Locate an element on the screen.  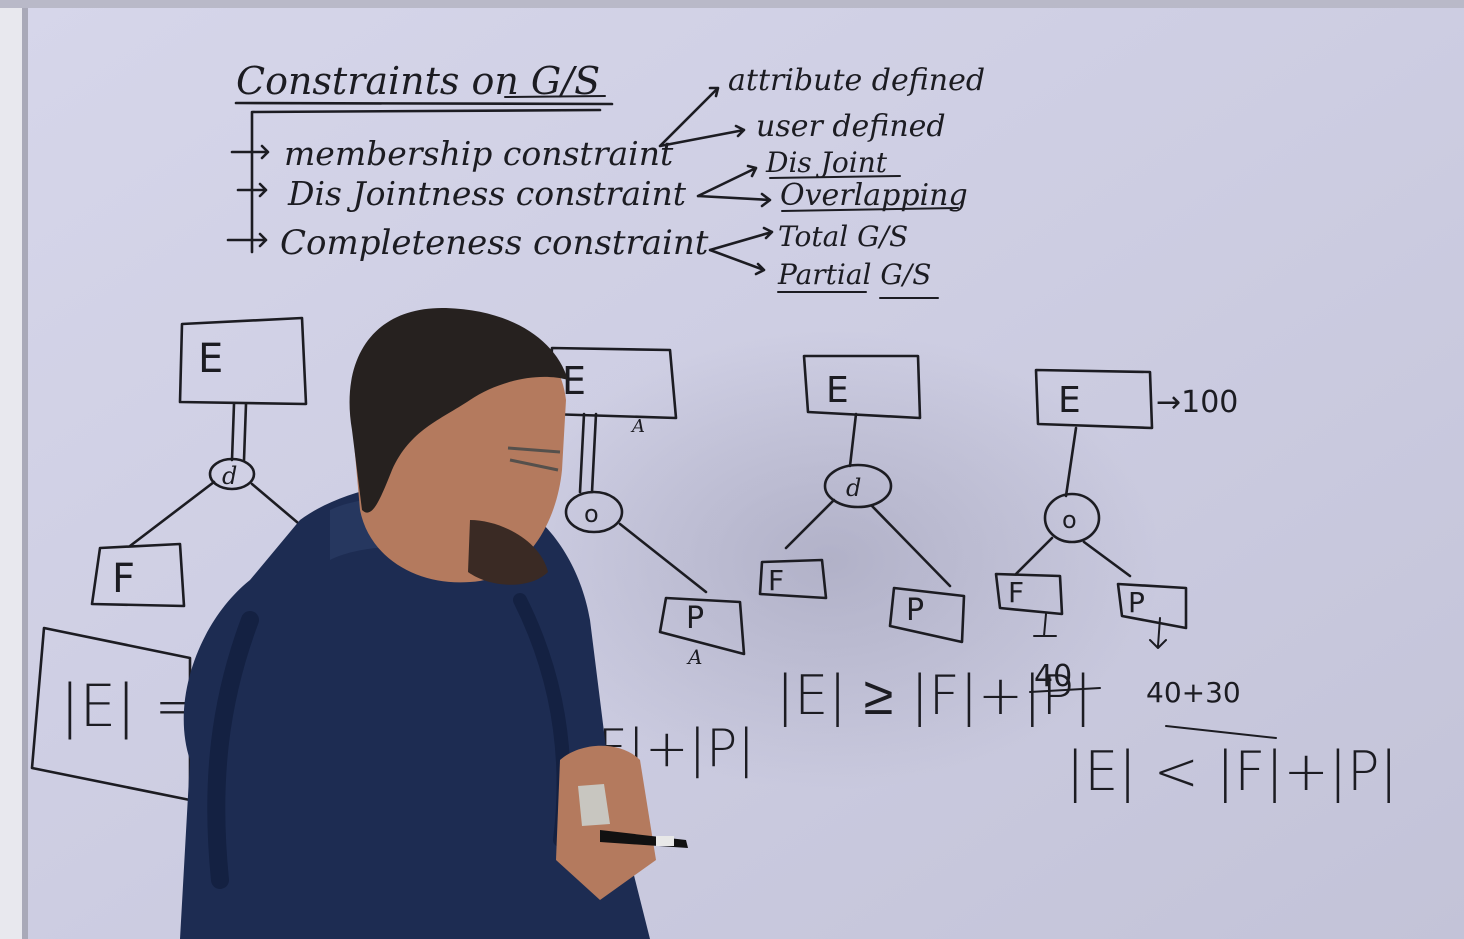
option-text: Total G/S is located at coordinates (843, 236).